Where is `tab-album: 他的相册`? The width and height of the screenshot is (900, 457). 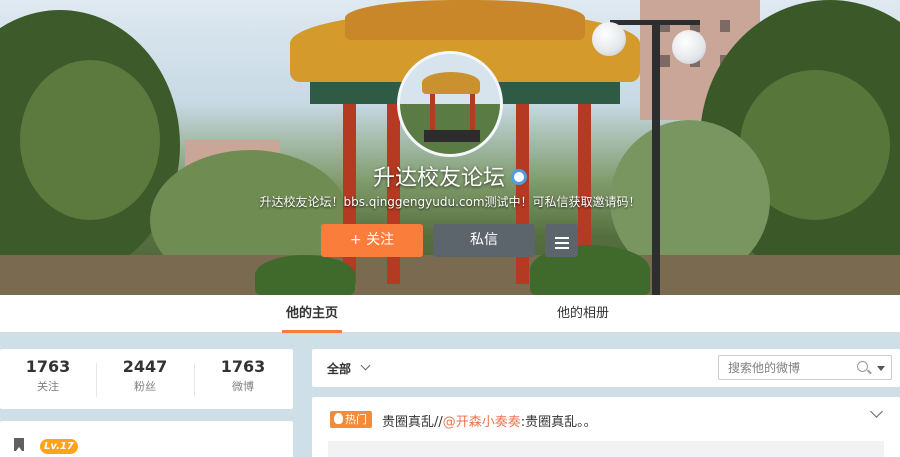 tab-album: 他的相册 is located at coordinates (583, 314).